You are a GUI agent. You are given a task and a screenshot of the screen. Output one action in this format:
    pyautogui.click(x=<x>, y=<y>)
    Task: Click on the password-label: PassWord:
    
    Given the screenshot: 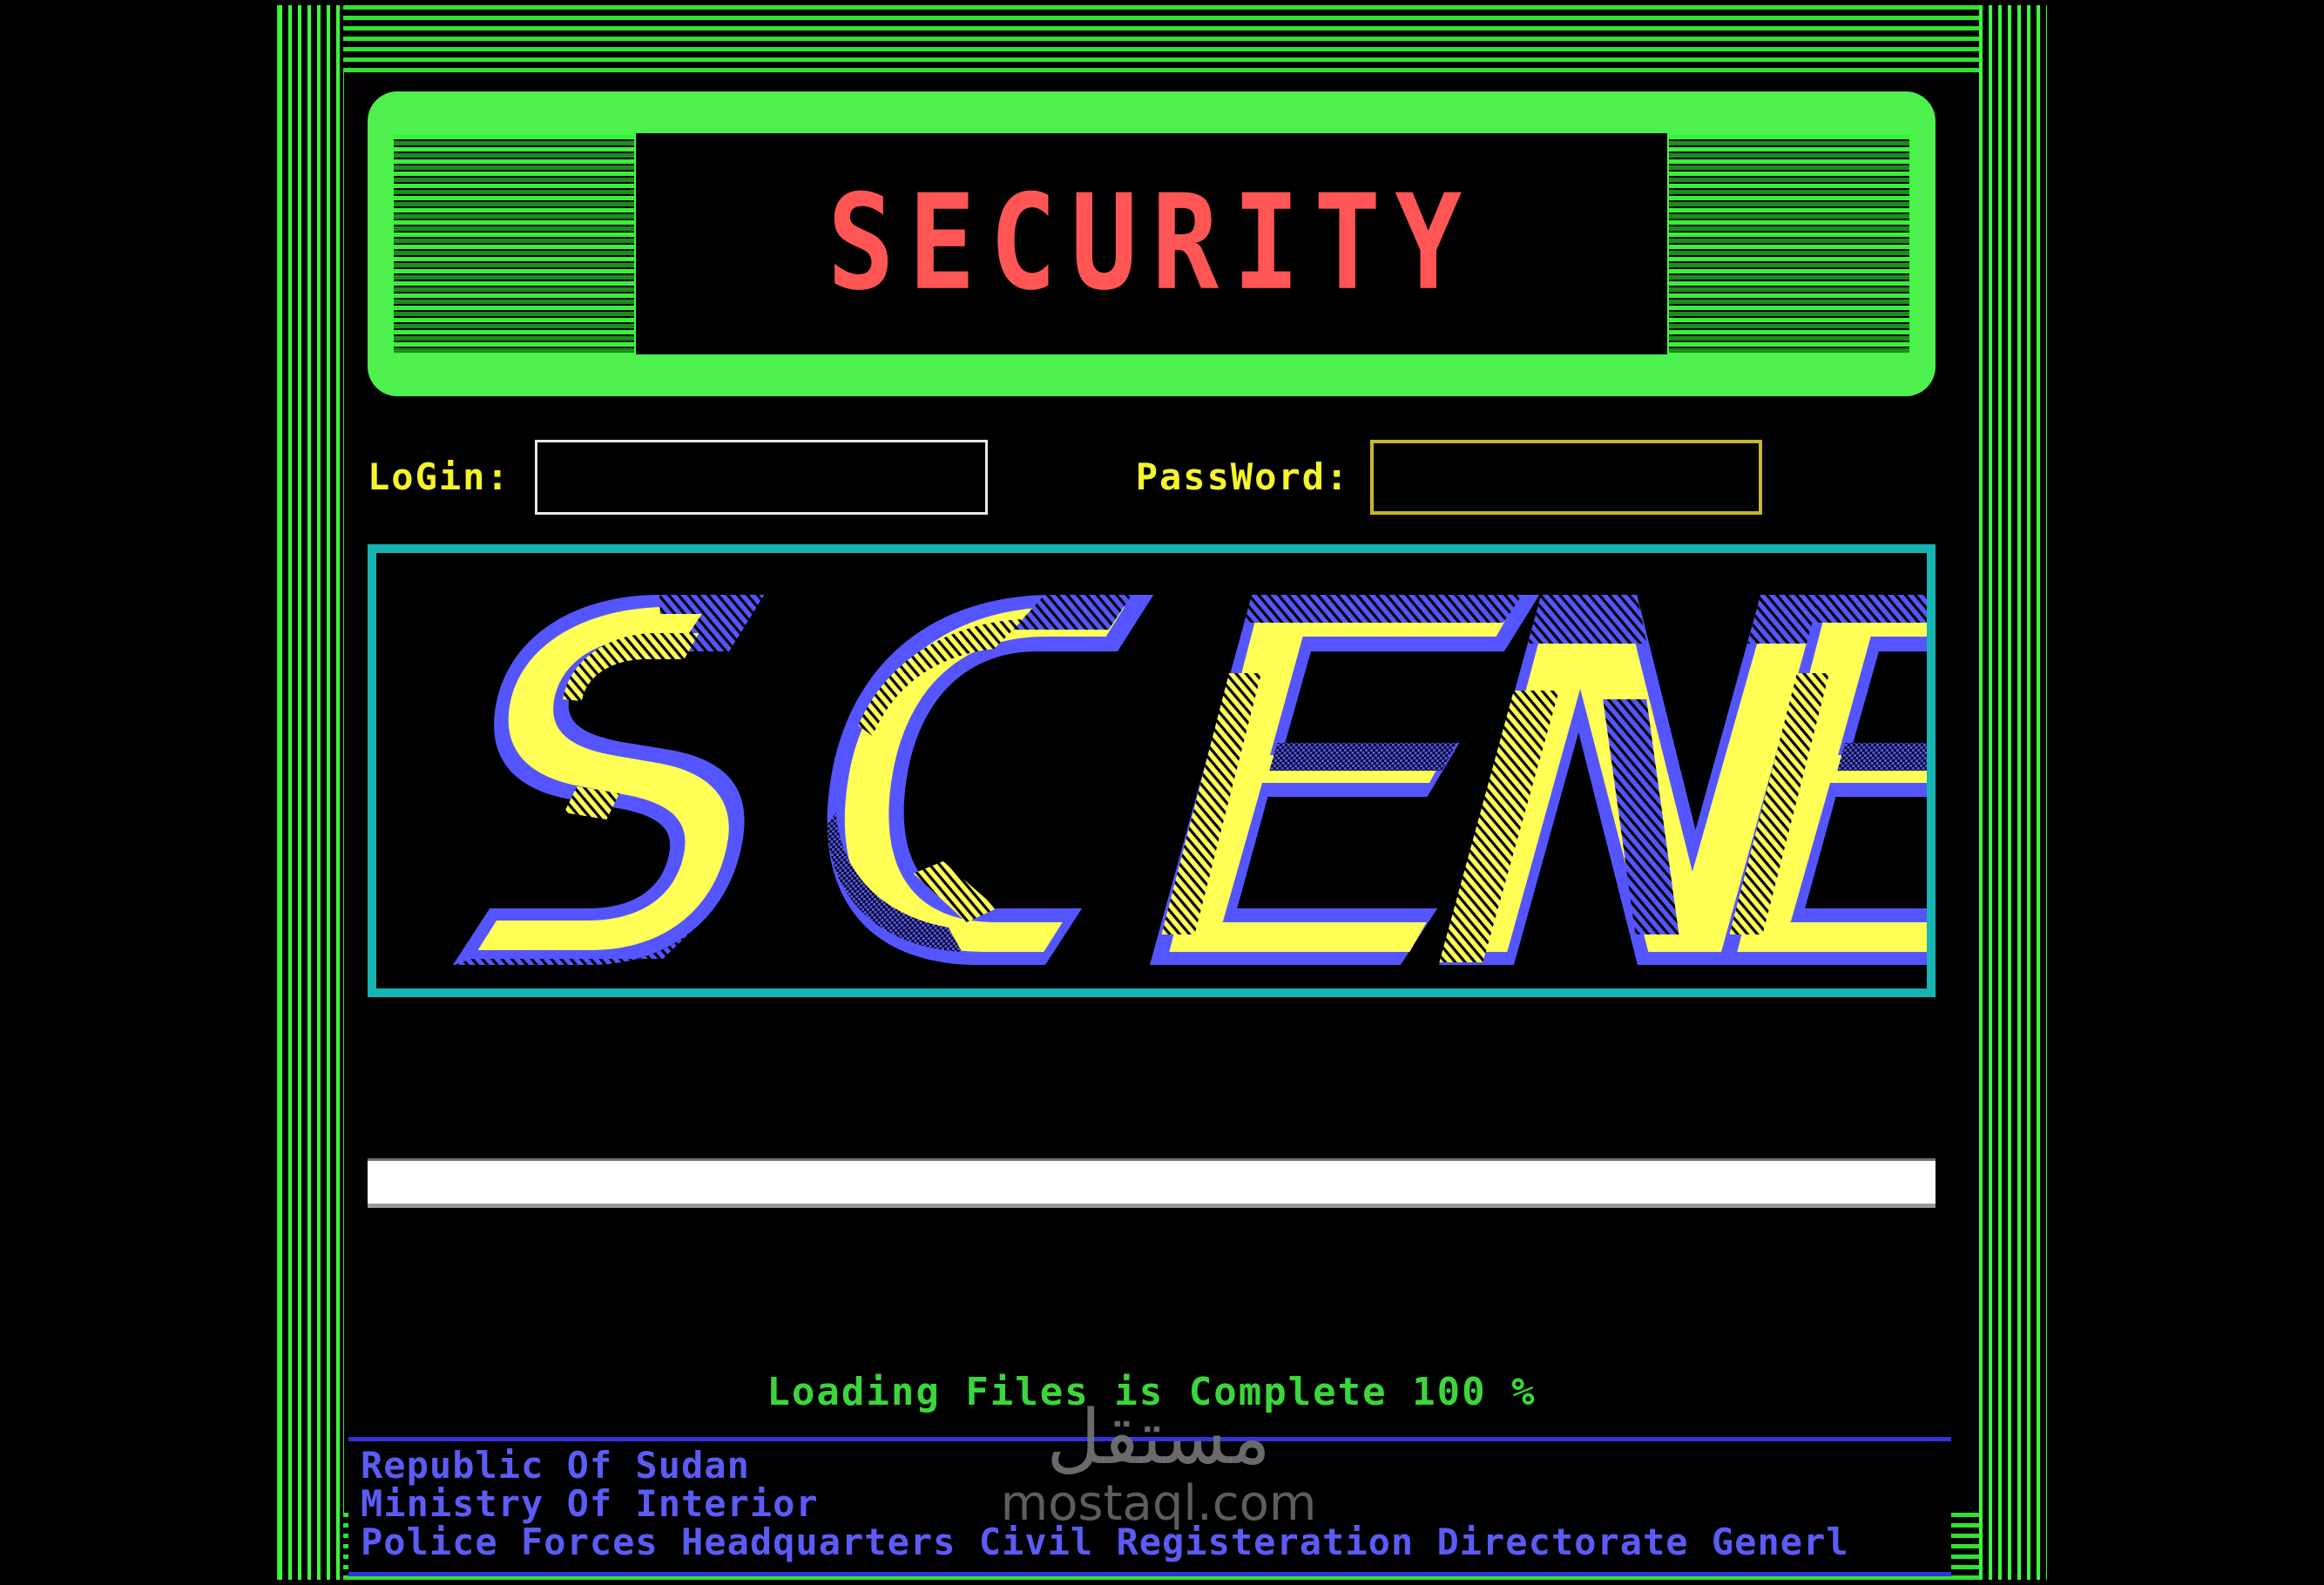 What is the action you would take?
    pyautogui.click(x=1242, y=476)
    